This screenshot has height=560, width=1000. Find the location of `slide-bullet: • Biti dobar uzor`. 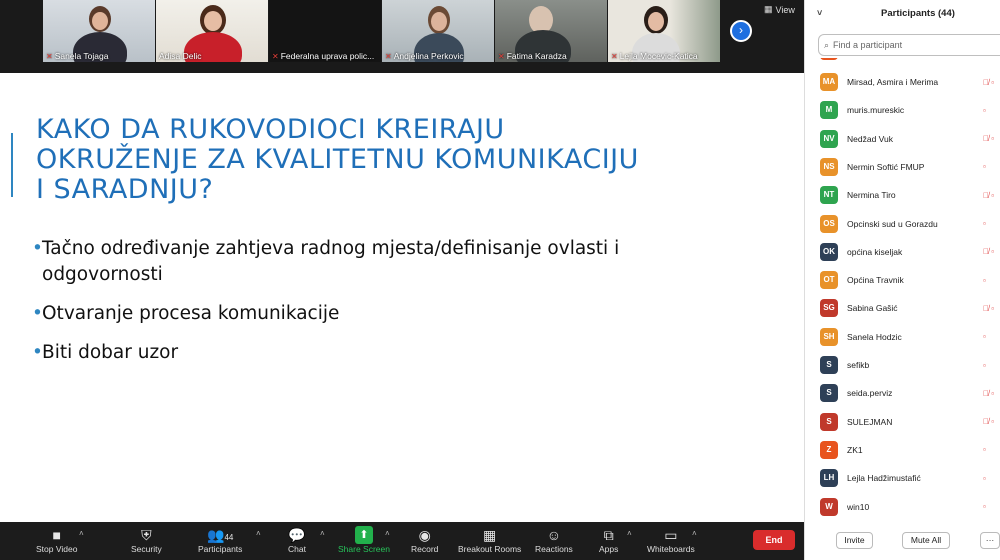

slide-bullet: • Biti dobar uzor is located at coordinates (382, 353).